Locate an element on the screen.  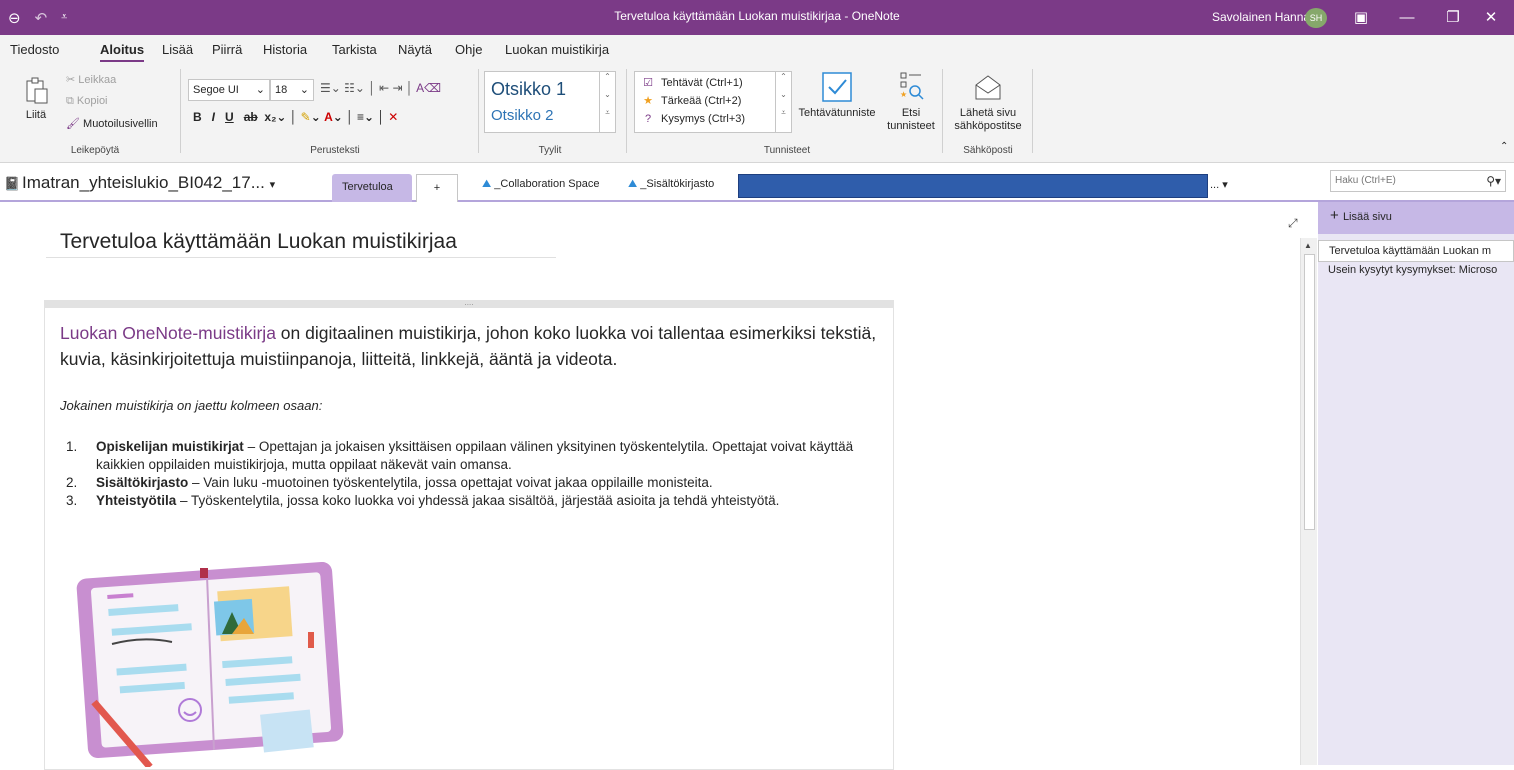
add-page-button: + Lisää sivu is located at coordinates (1416, 218).